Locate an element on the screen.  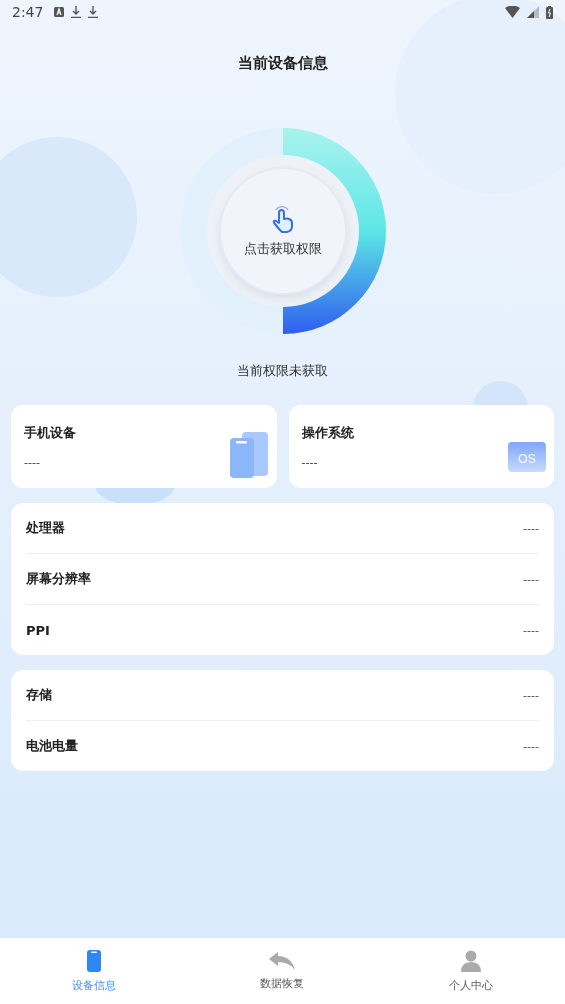
tab-item: 设备信息 is located at coordinates (94, 971).